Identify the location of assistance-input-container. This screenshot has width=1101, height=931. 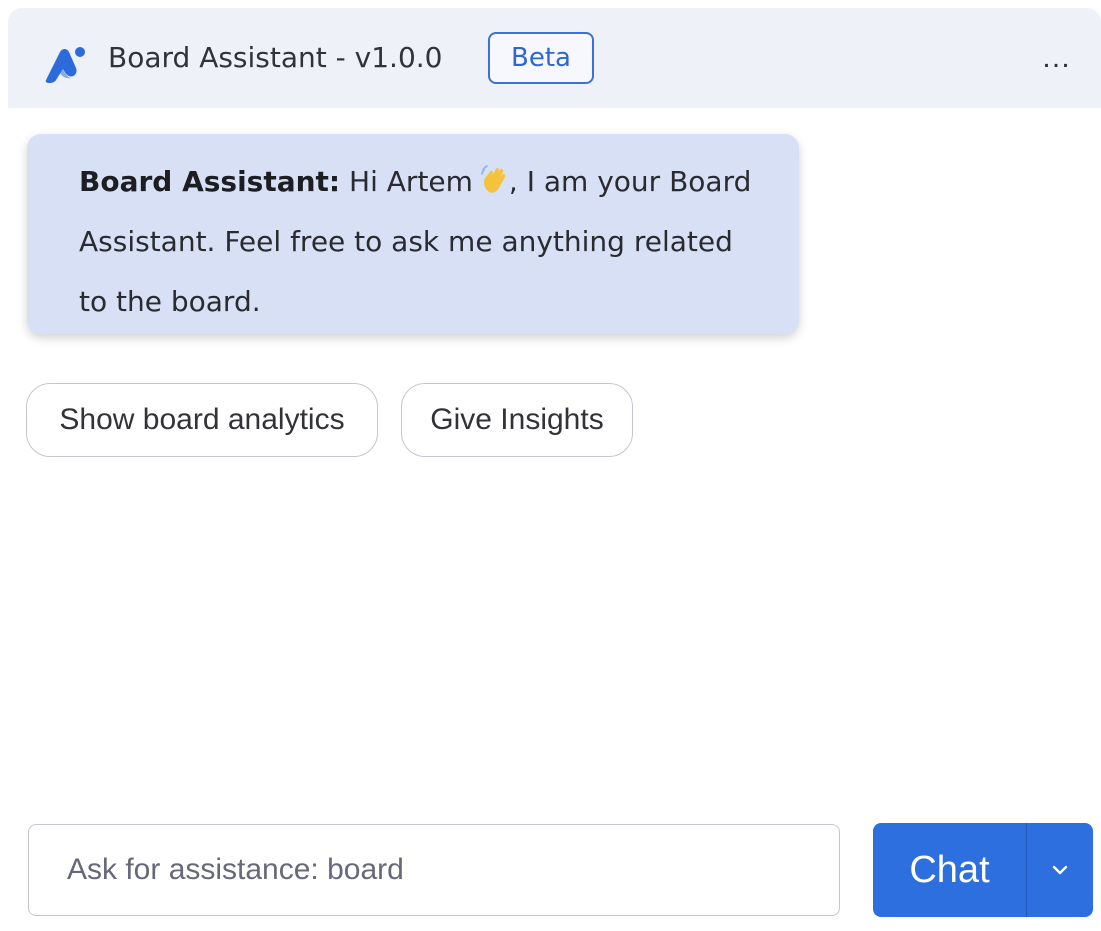
(434, 870).